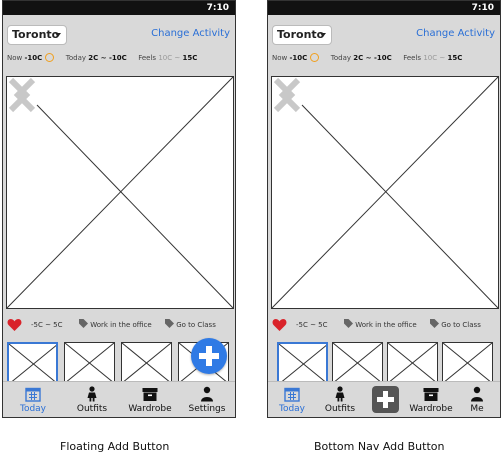 Image resolution: width=502 pixels, height=455 pixels. Describe the element at coordinates (209, 356) in the screenshot. I see `floating-add-button` at that location.